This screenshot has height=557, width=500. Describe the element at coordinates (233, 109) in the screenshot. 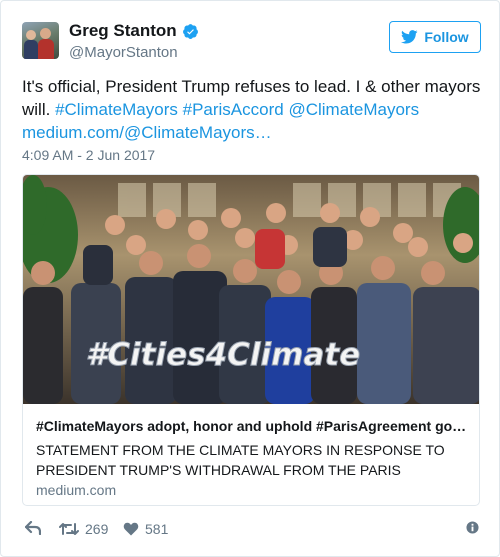

I see `hashtag-parisaccord: #ParisAccord` at that location.